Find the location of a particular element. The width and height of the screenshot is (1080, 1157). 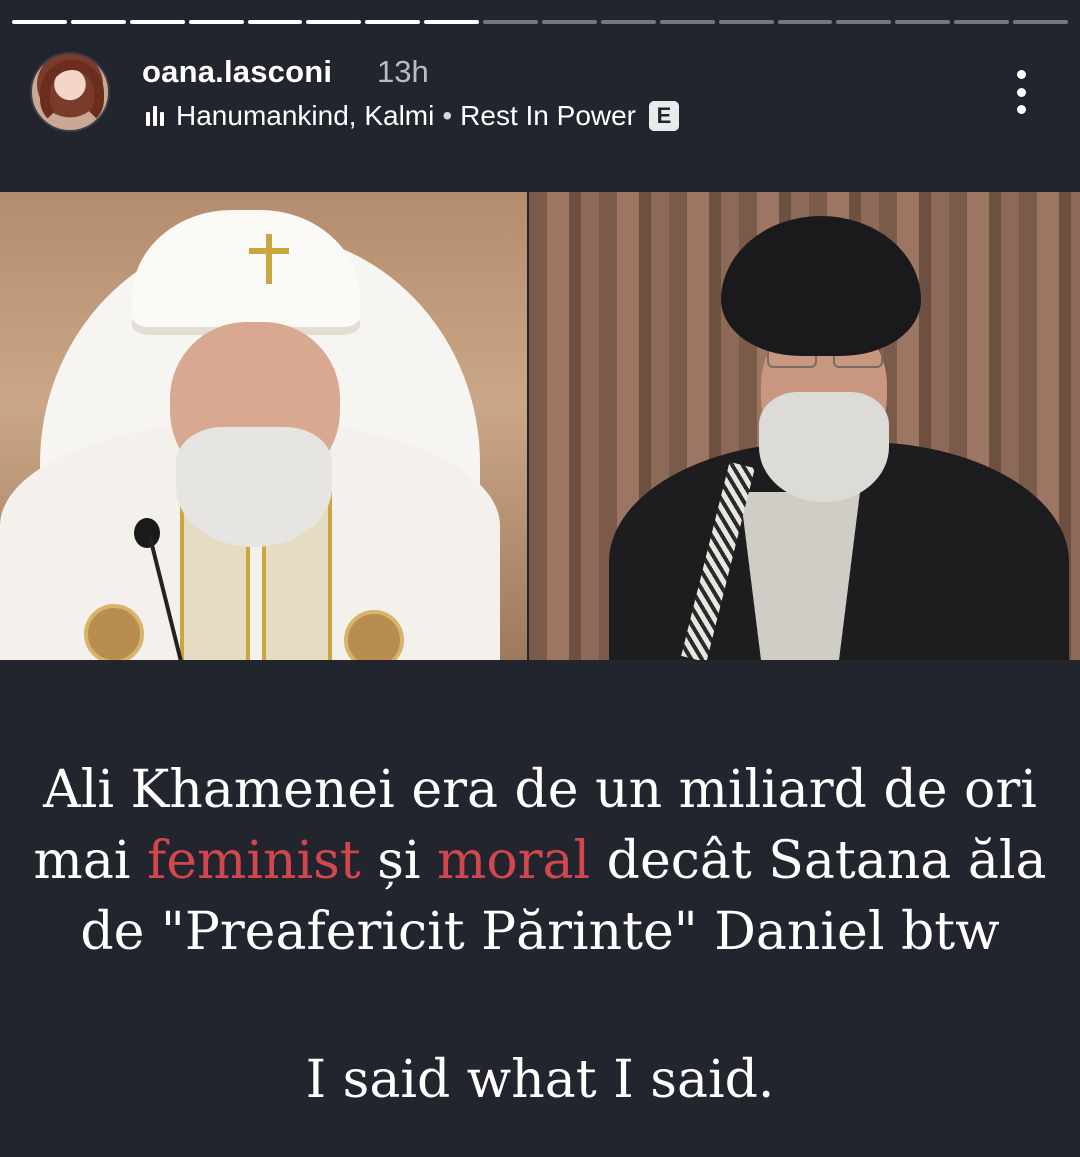

music-sticker: Hanumankind, Kalmi • Rest In Power E is located at coordinates (413, 116).